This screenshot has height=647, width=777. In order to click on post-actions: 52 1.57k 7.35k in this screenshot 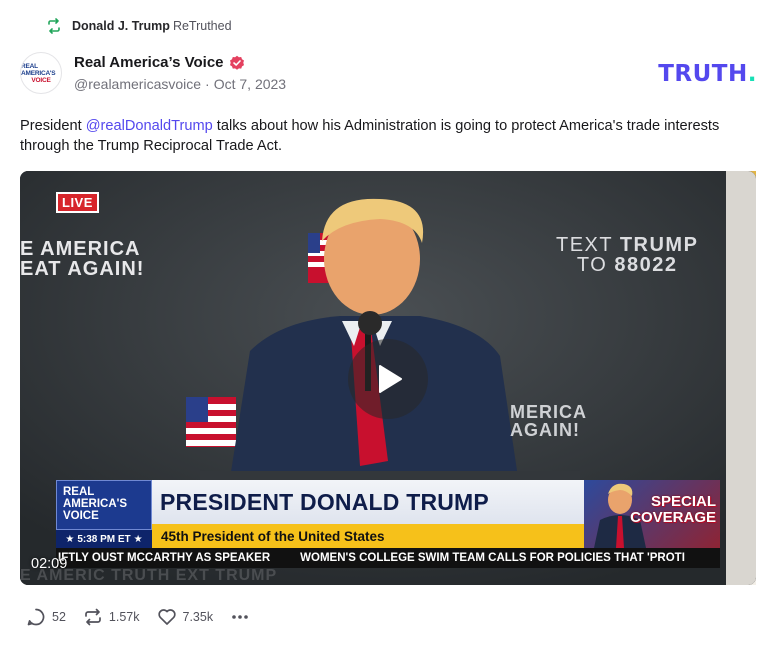, I will do `click(146, 617)`.